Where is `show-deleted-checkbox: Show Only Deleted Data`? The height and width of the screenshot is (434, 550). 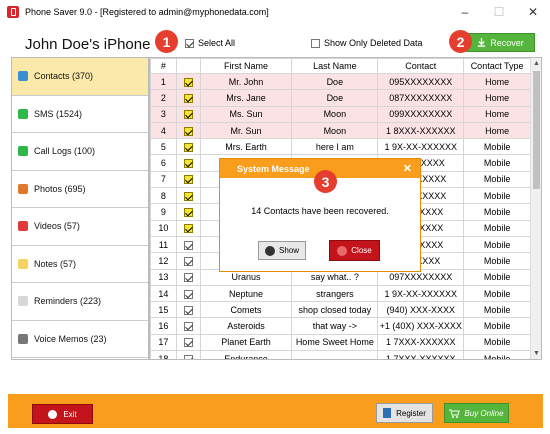
show-deleted-checkbox: Show Only Deleted Data is located at coordinates (367, 43).